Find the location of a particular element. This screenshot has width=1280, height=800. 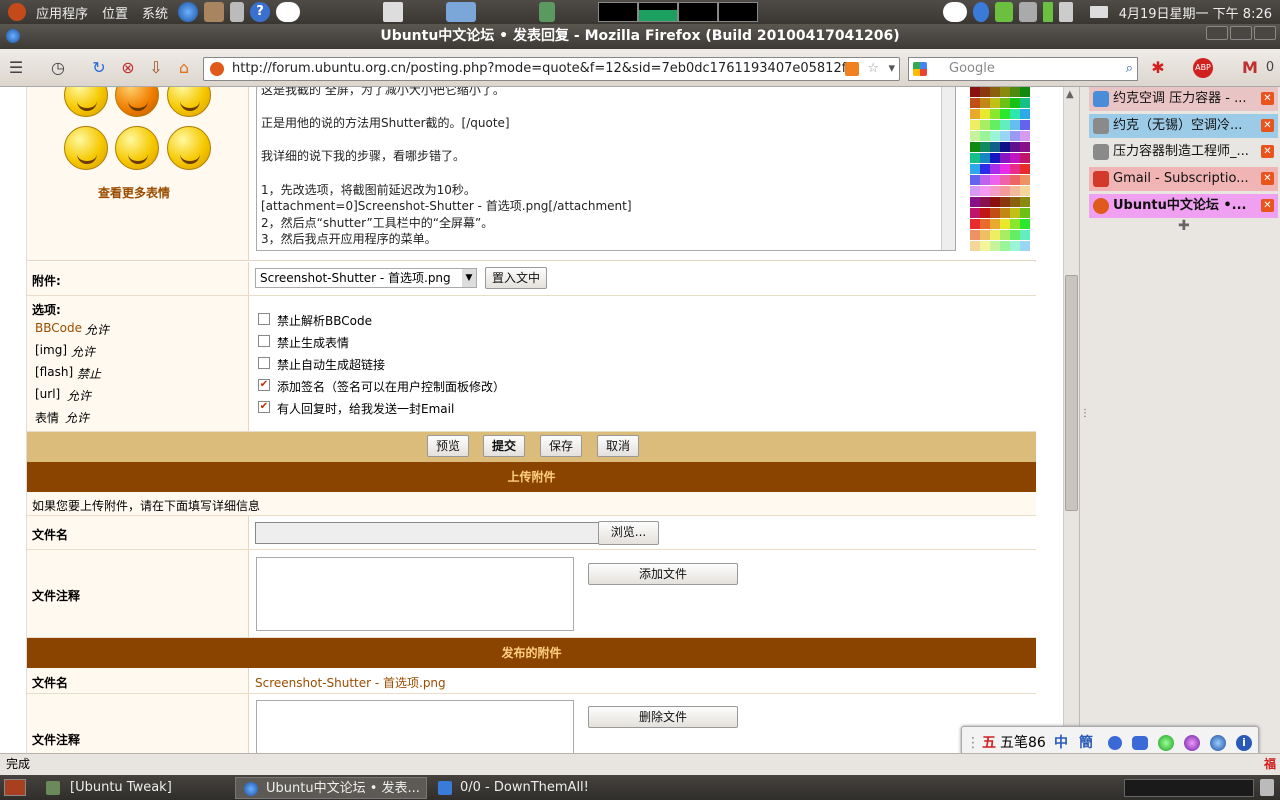

sidebar-splitter-icon: ⋮ is located at coordinates (1085, 414).